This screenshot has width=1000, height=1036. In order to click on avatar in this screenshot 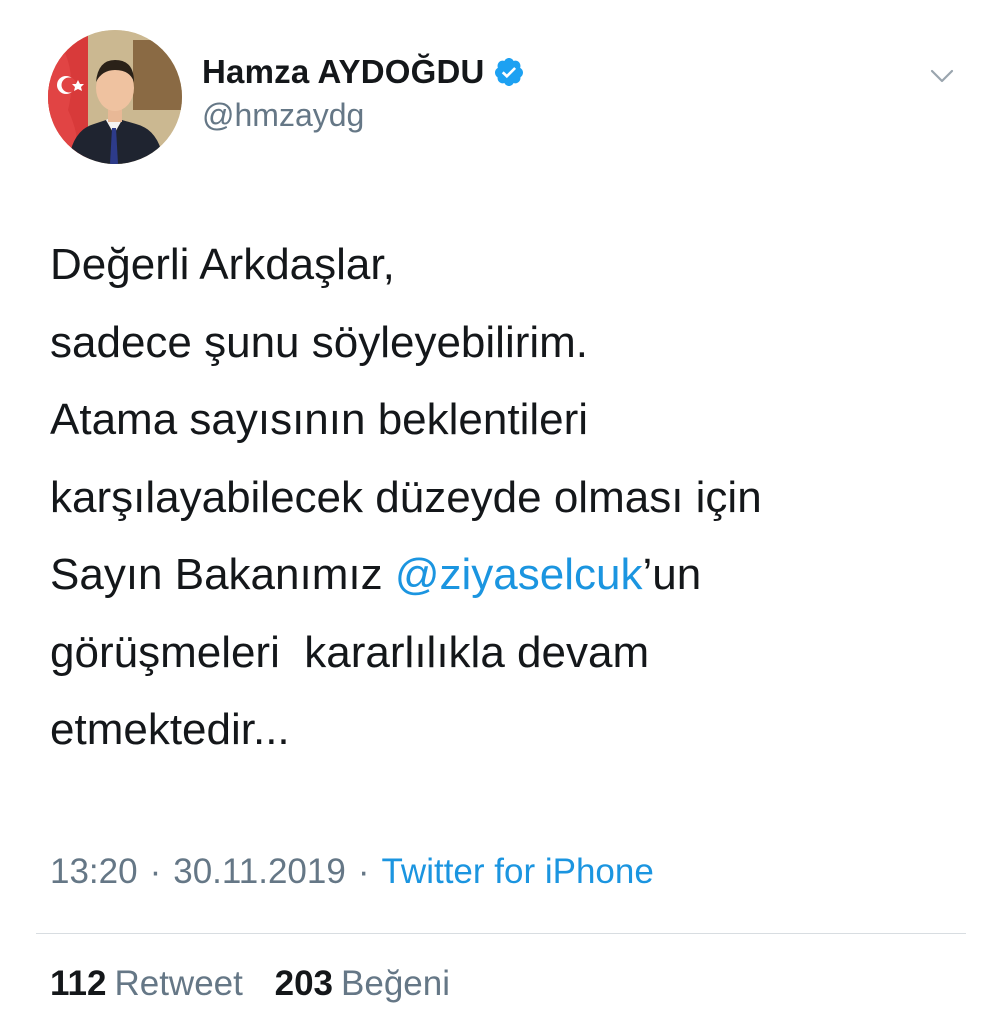, I will do `click(115, 97)`.